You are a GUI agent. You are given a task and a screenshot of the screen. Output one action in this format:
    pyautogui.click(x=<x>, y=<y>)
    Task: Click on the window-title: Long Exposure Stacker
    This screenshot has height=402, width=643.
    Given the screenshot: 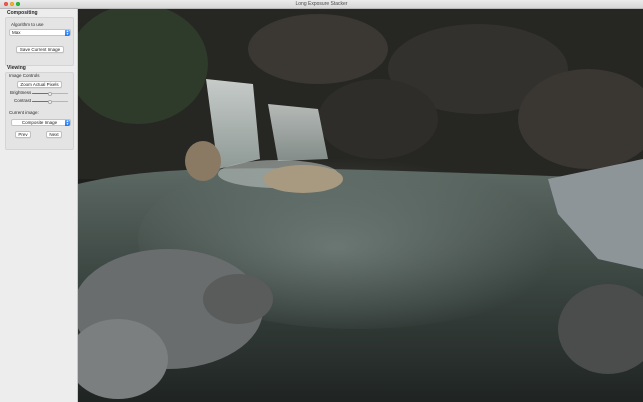 What is the action you would take?
    pyautogui.click(x=321, y=4)
    